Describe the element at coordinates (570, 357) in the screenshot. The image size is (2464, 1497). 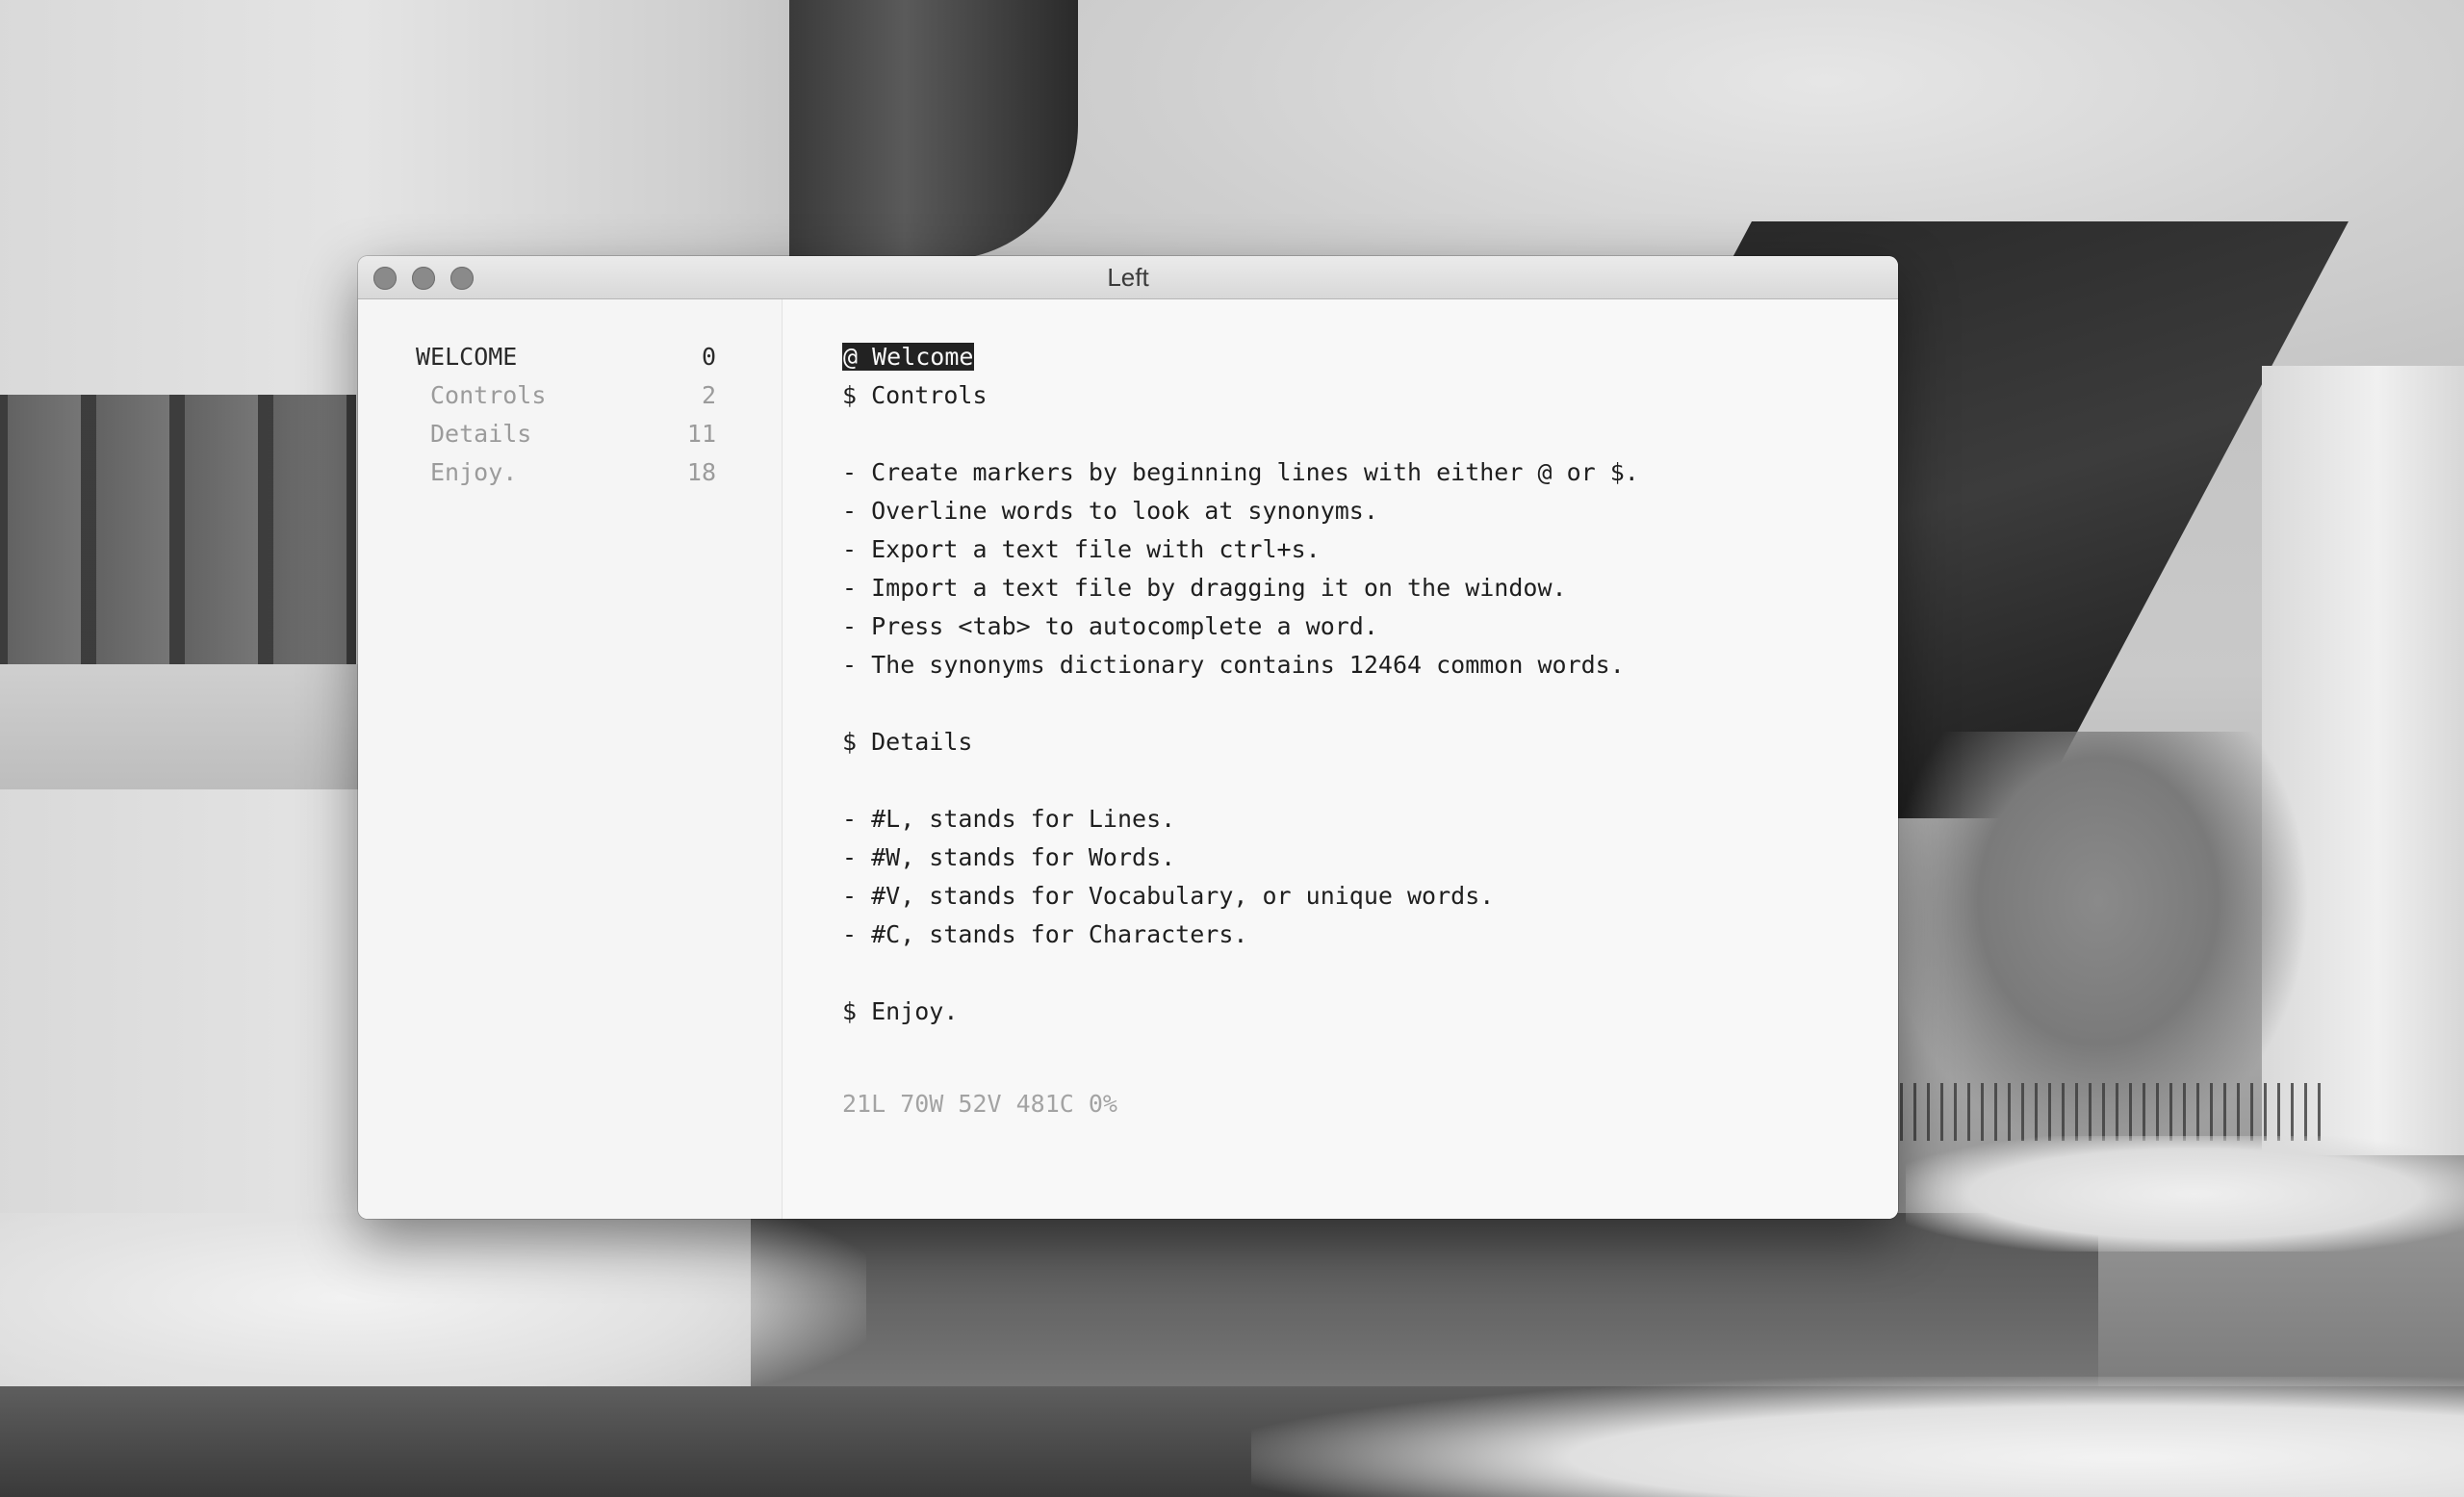
I see `sidebar-item-welcome: WELCOME 0` at that location.